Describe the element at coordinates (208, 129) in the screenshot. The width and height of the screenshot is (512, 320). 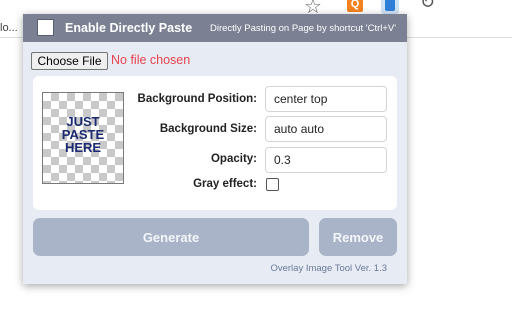
I see `background-size-label: Background Size:` at that location.